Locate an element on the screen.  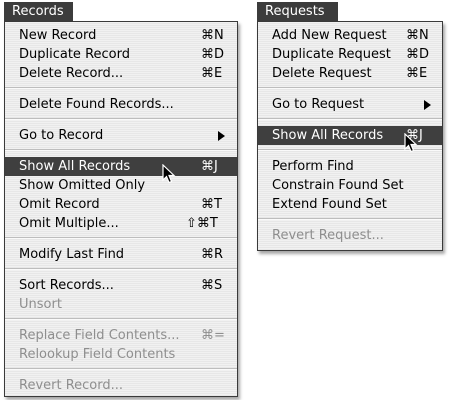
menu-item-label: Relookup Field Contents is located at coordinates (97, 354).